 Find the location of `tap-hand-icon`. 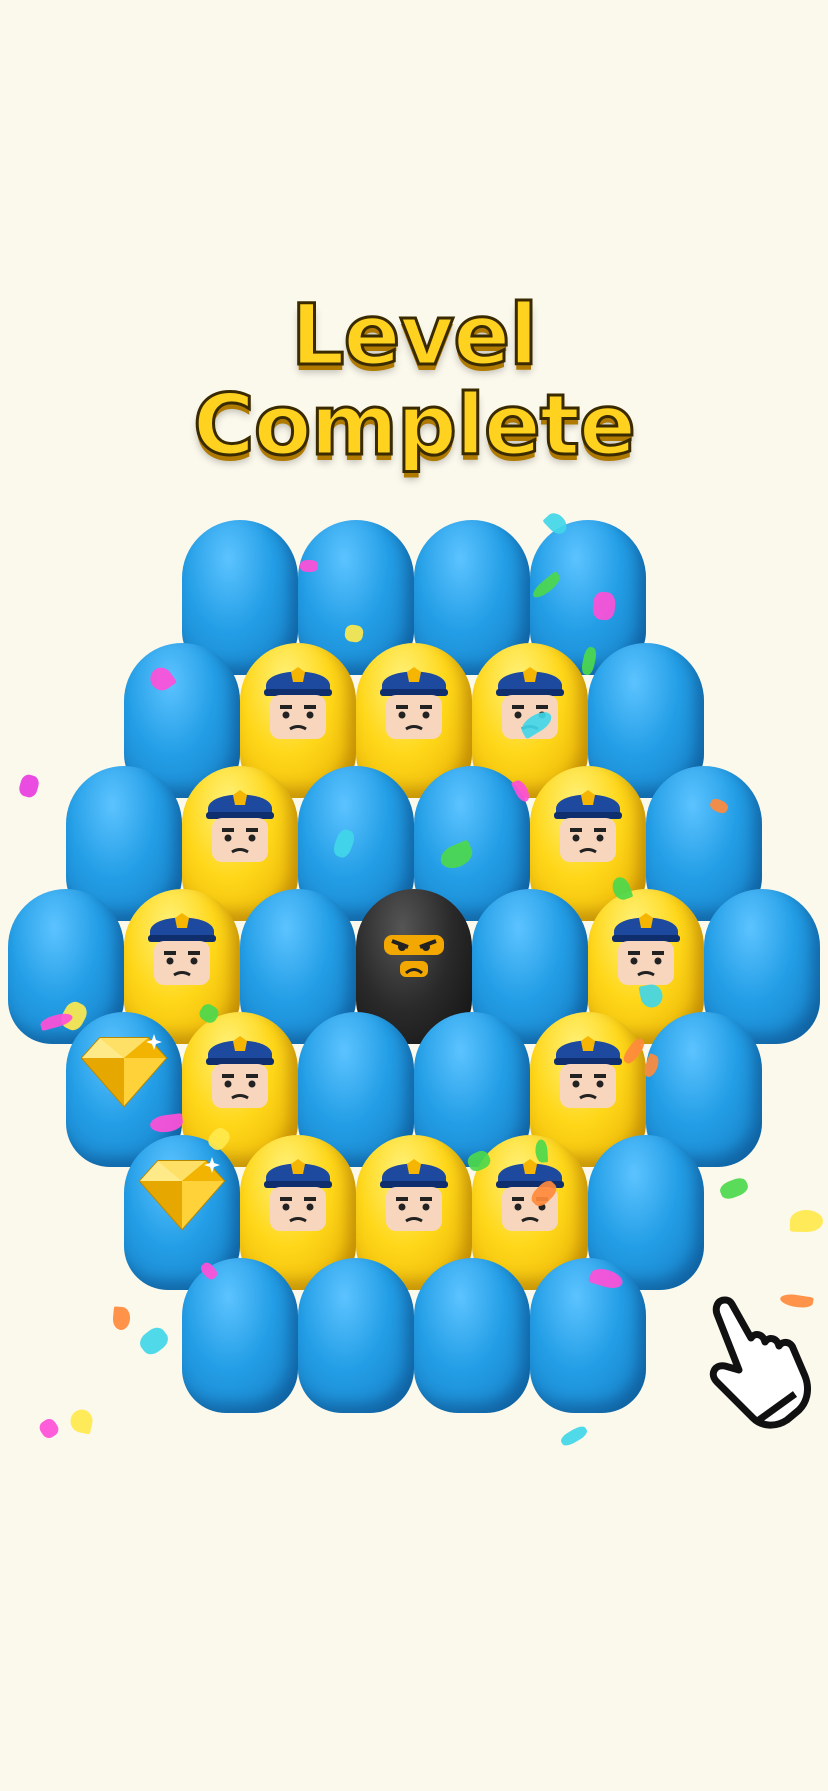

tap-hand-icon is located at coordinates (760, 1362).